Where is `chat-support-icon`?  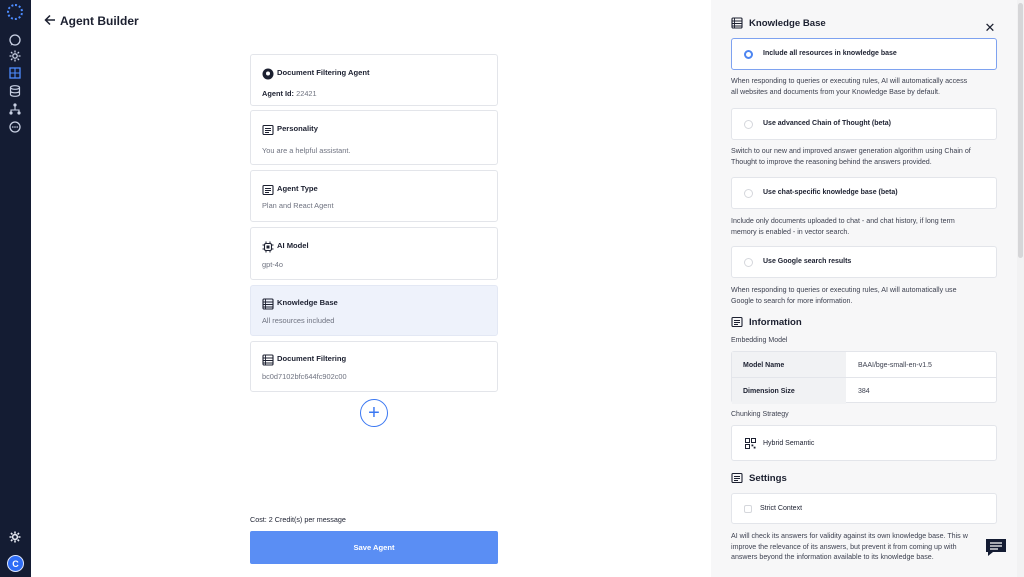 chat-support-icon is located at coordinates (996, 548).